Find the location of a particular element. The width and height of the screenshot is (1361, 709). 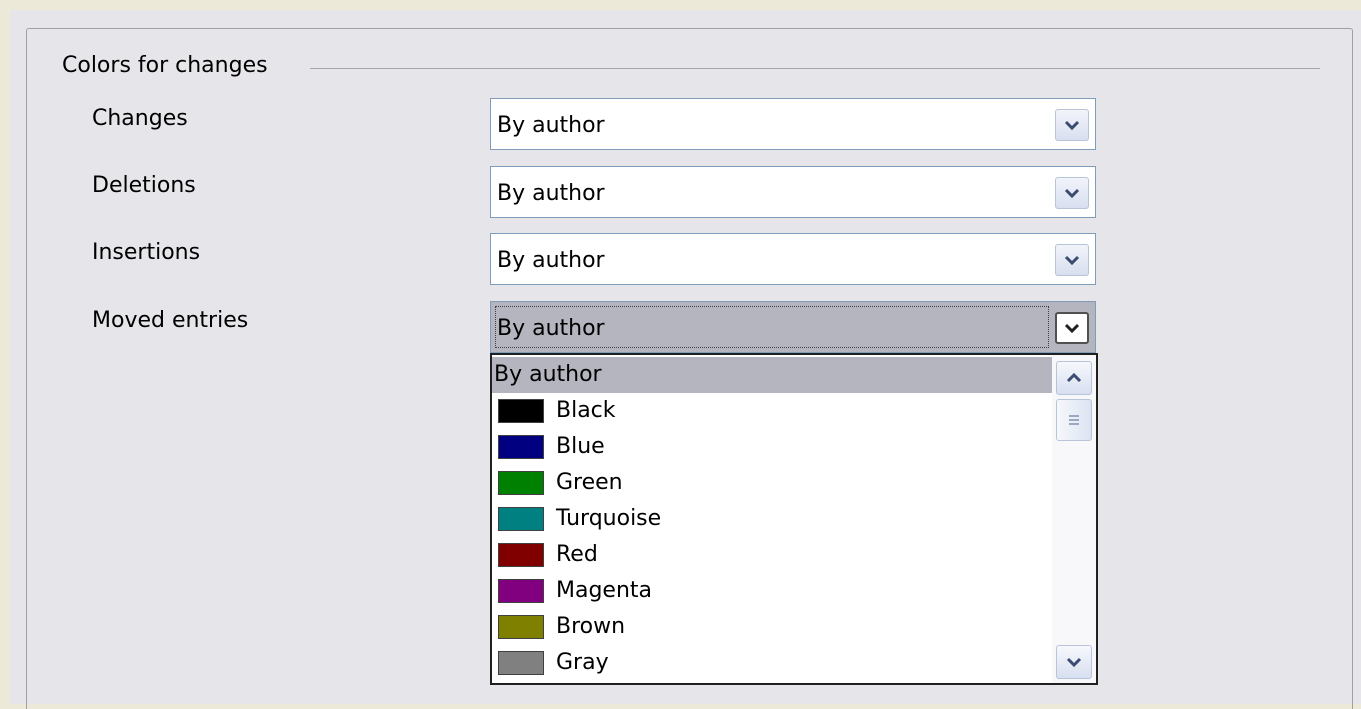

list-item: Magenta is located at coordinates (772, 591).